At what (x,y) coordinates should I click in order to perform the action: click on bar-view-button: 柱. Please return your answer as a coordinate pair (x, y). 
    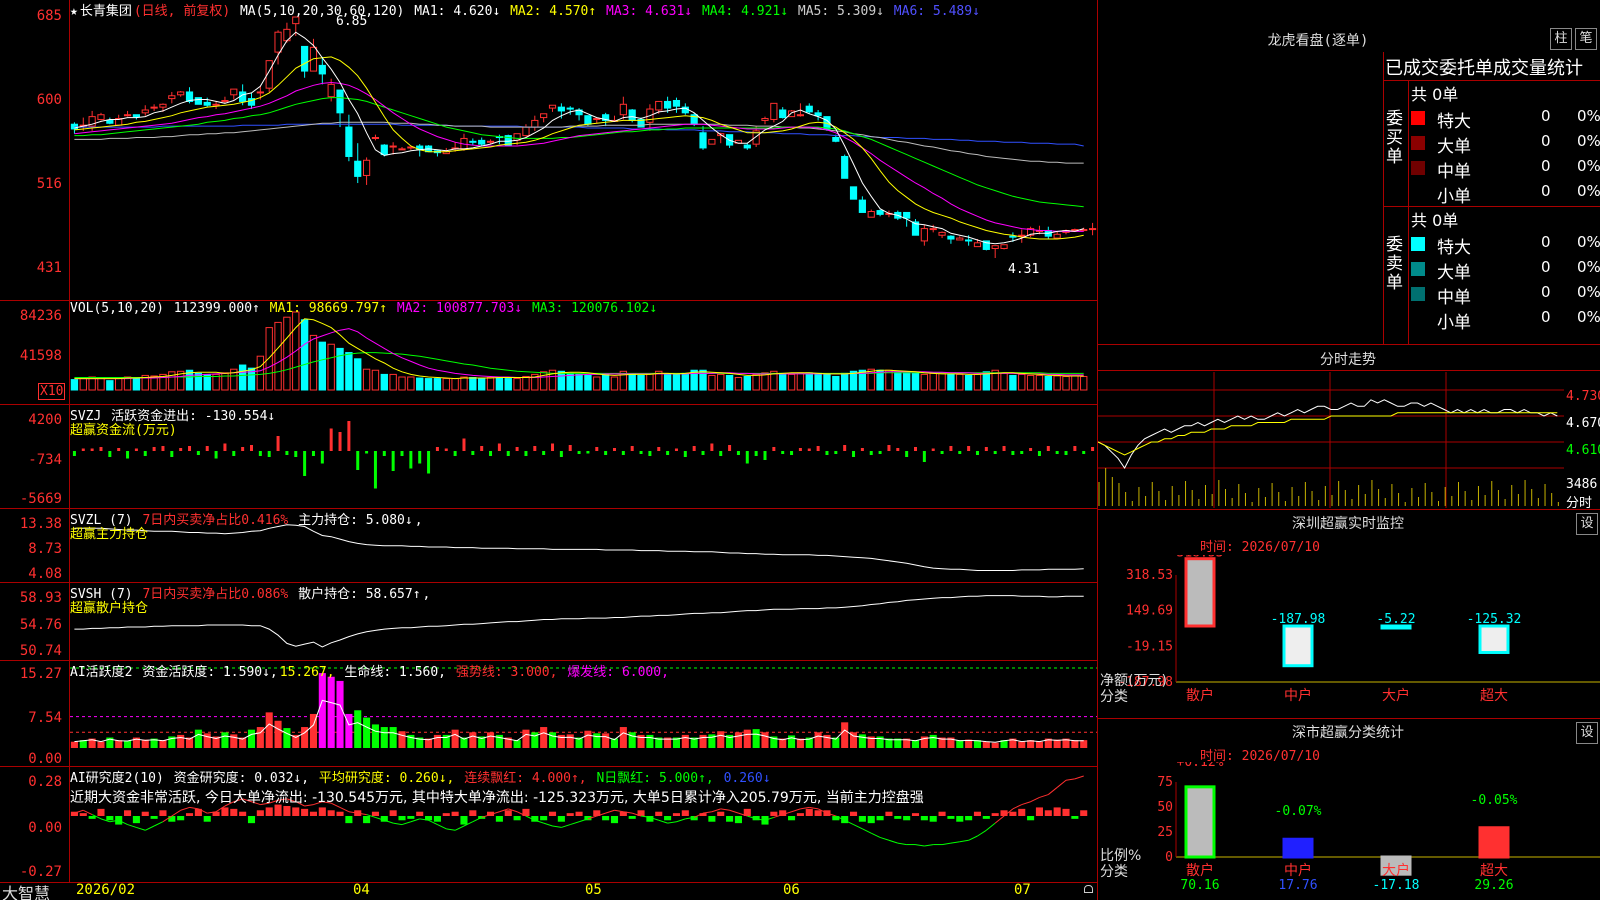
    Looking at the image, I should click on (1561, 39).